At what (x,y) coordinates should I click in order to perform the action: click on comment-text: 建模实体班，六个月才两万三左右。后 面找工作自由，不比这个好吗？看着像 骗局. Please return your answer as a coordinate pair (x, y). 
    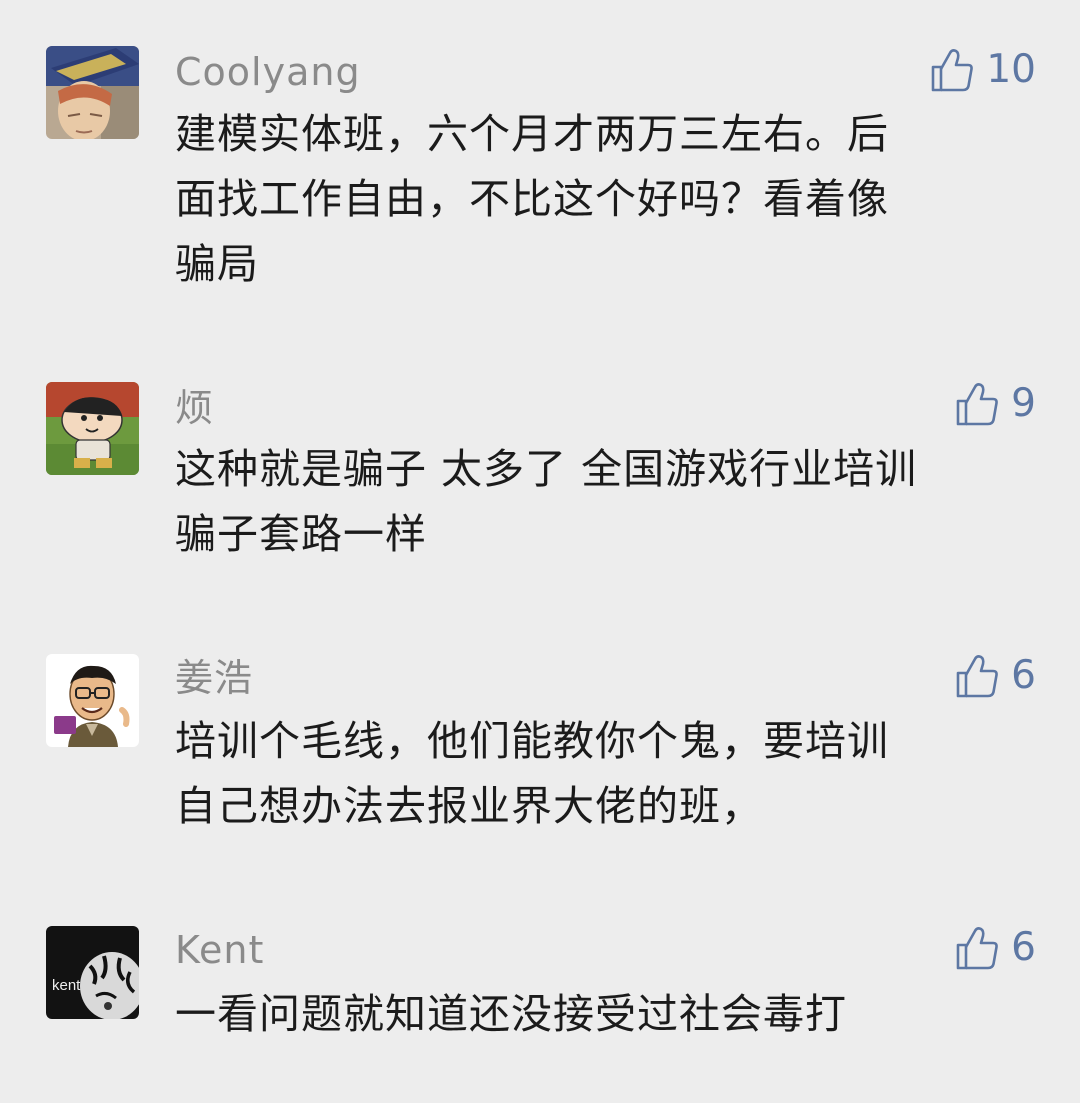
    Looking at the image, I should click on (605, 199).